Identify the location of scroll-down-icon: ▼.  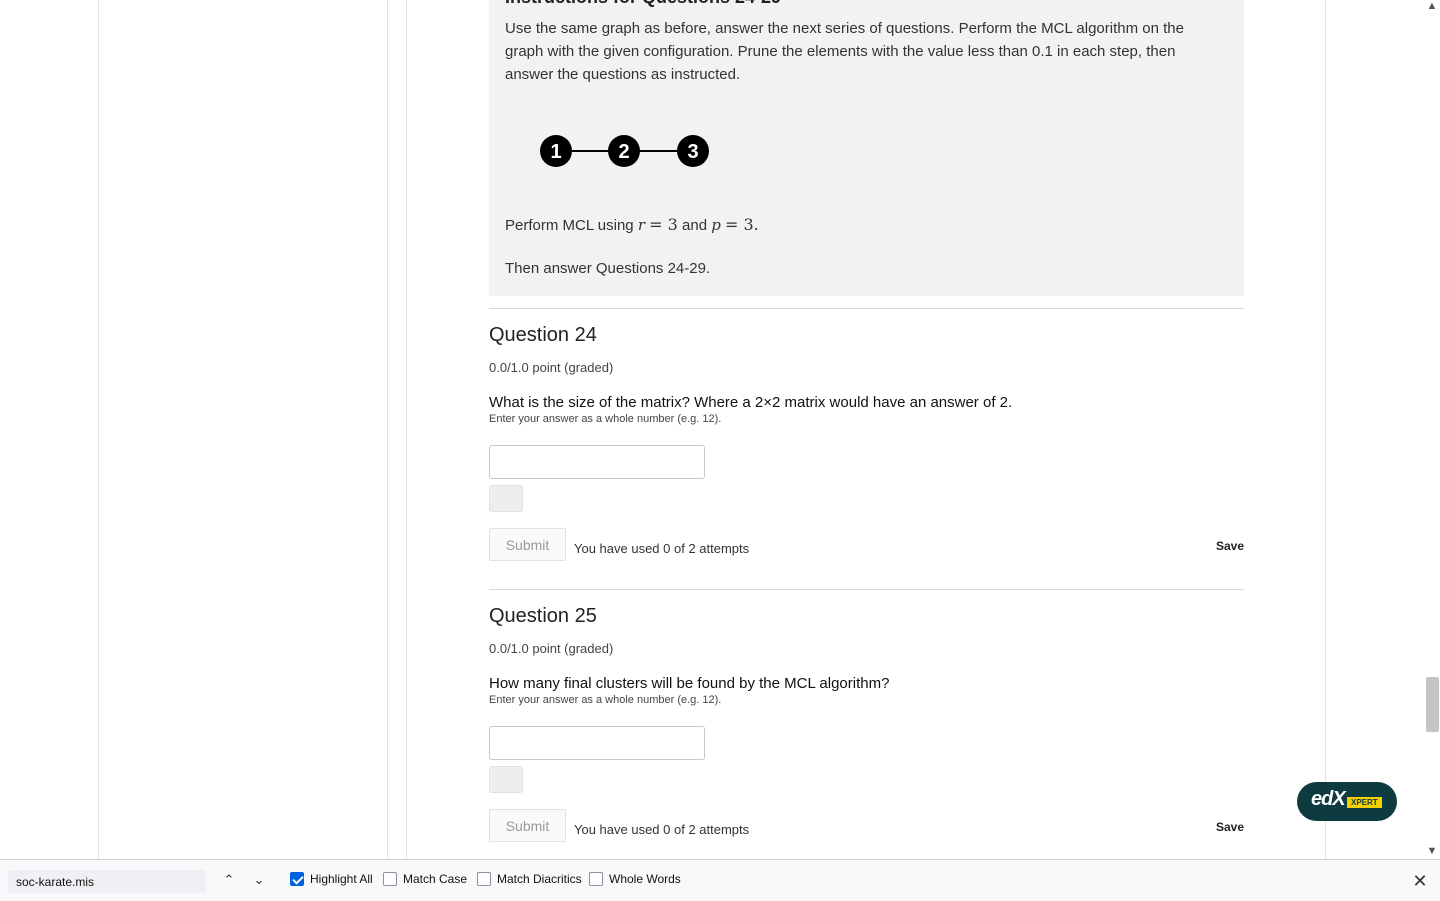
(1432, 851).